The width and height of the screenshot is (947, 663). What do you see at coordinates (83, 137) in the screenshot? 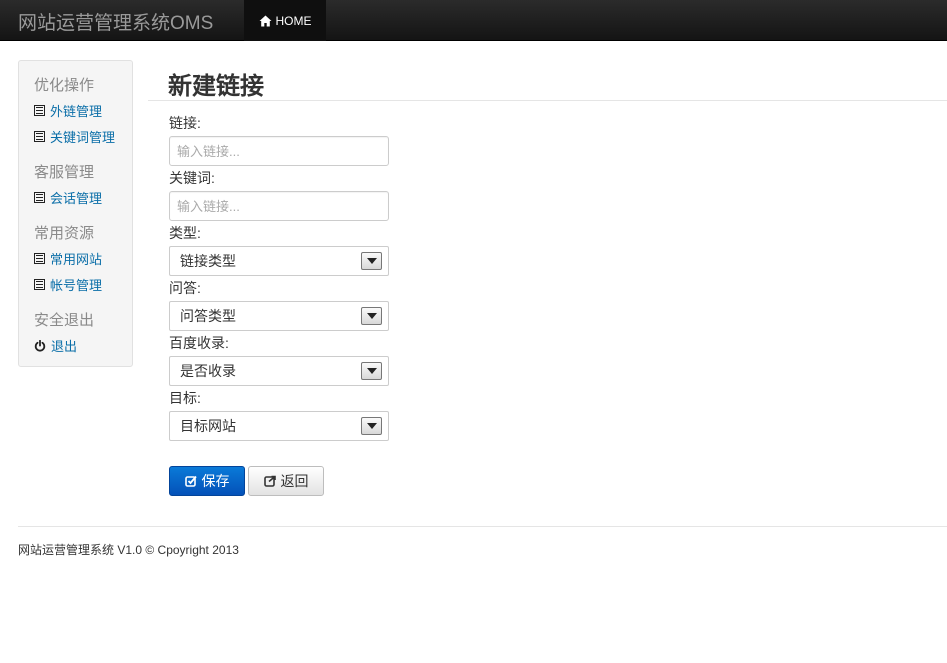
I see `sidebar-item-label: 关键词管理` at bounding box center [83, 137].